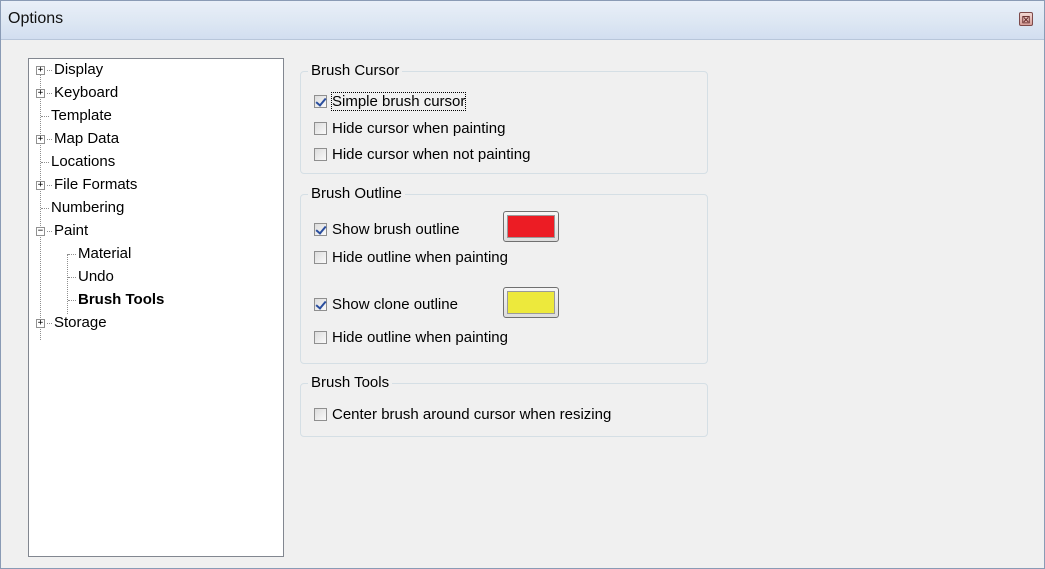 Image resolution: width=1045 pixels, height=569 pixels. I want to click on tree-item-storage: + Storage, so click(71, 323).